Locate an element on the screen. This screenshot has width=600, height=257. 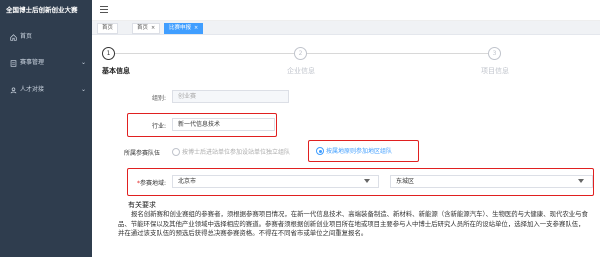
app-title: 全国博士后创新创业大赛 is located at coordinates (42, 10).